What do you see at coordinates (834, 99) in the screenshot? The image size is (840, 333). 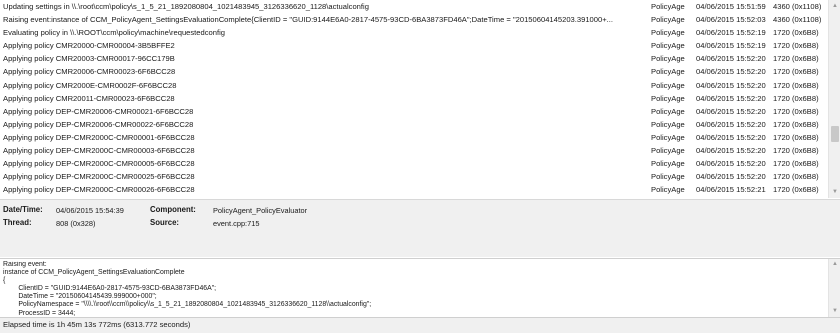 I see `log-list-scrollbar: ▲ ▼` at bounding box center [834, 99].